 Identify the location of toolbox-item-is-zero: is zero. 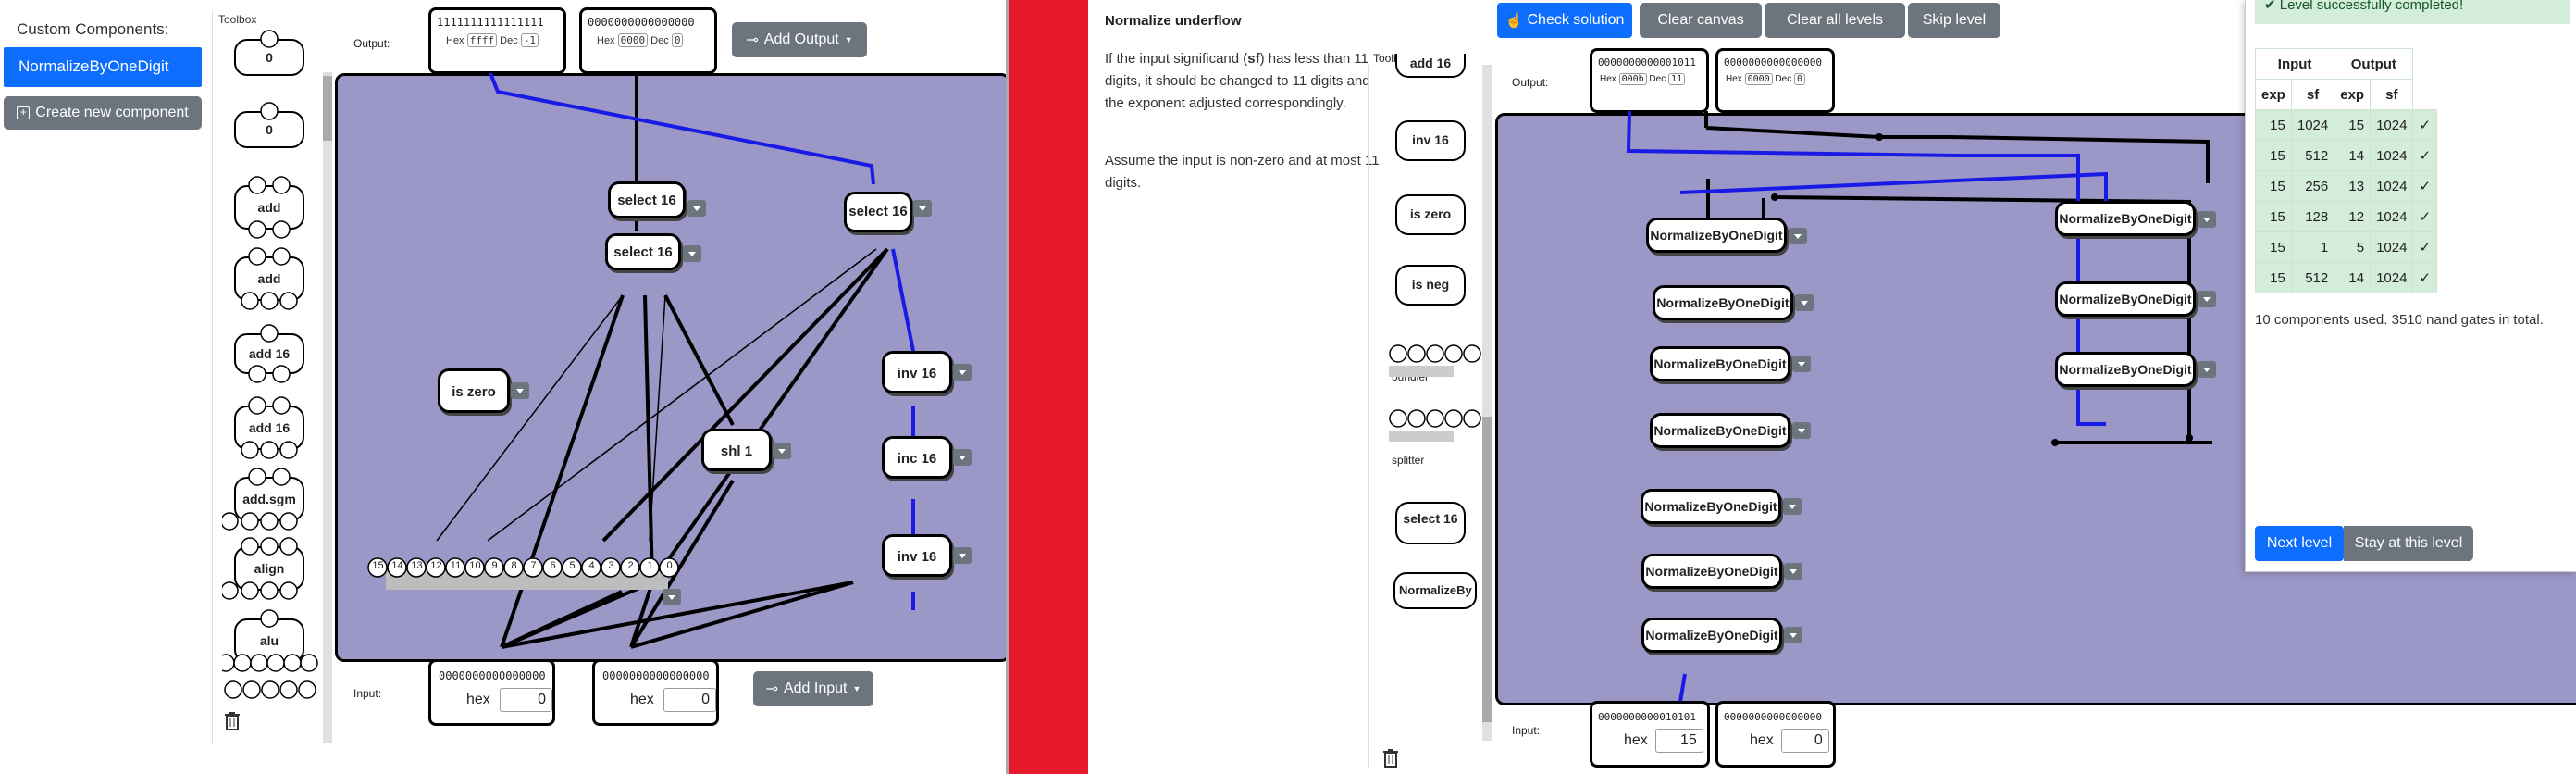
(1430, 214).